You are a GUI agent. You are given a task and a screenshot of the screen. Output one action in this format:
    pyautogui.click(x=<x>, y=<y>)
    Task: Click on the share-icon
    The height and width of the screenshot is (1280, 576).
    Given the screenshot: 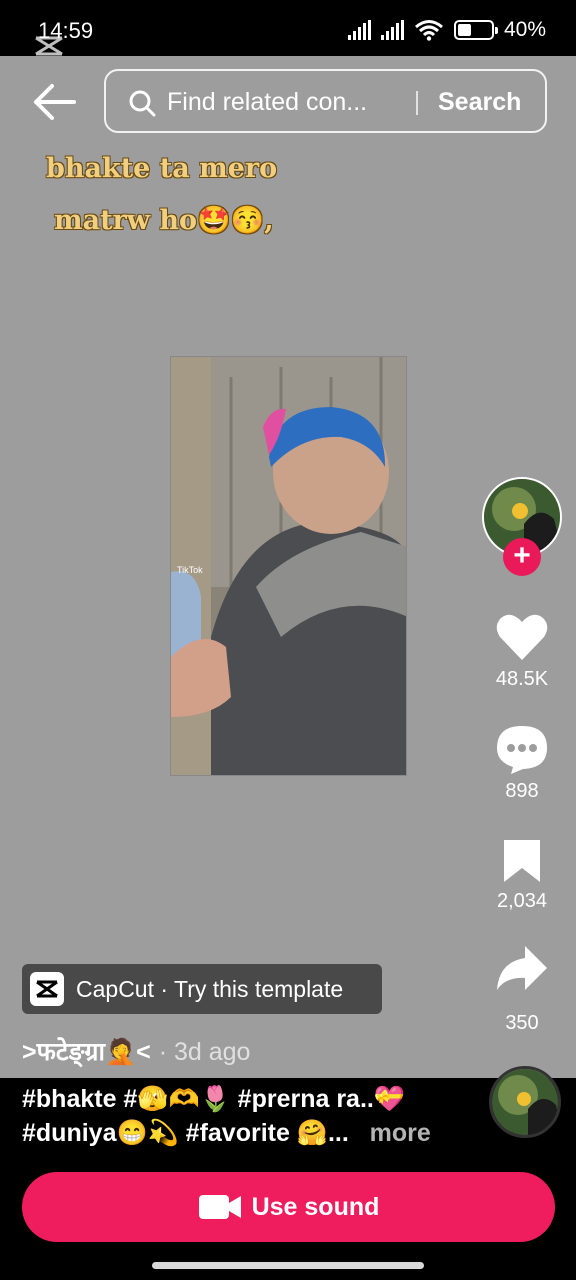 What is the action you would take?
    pyautogui.click(x=522, y=968)
    